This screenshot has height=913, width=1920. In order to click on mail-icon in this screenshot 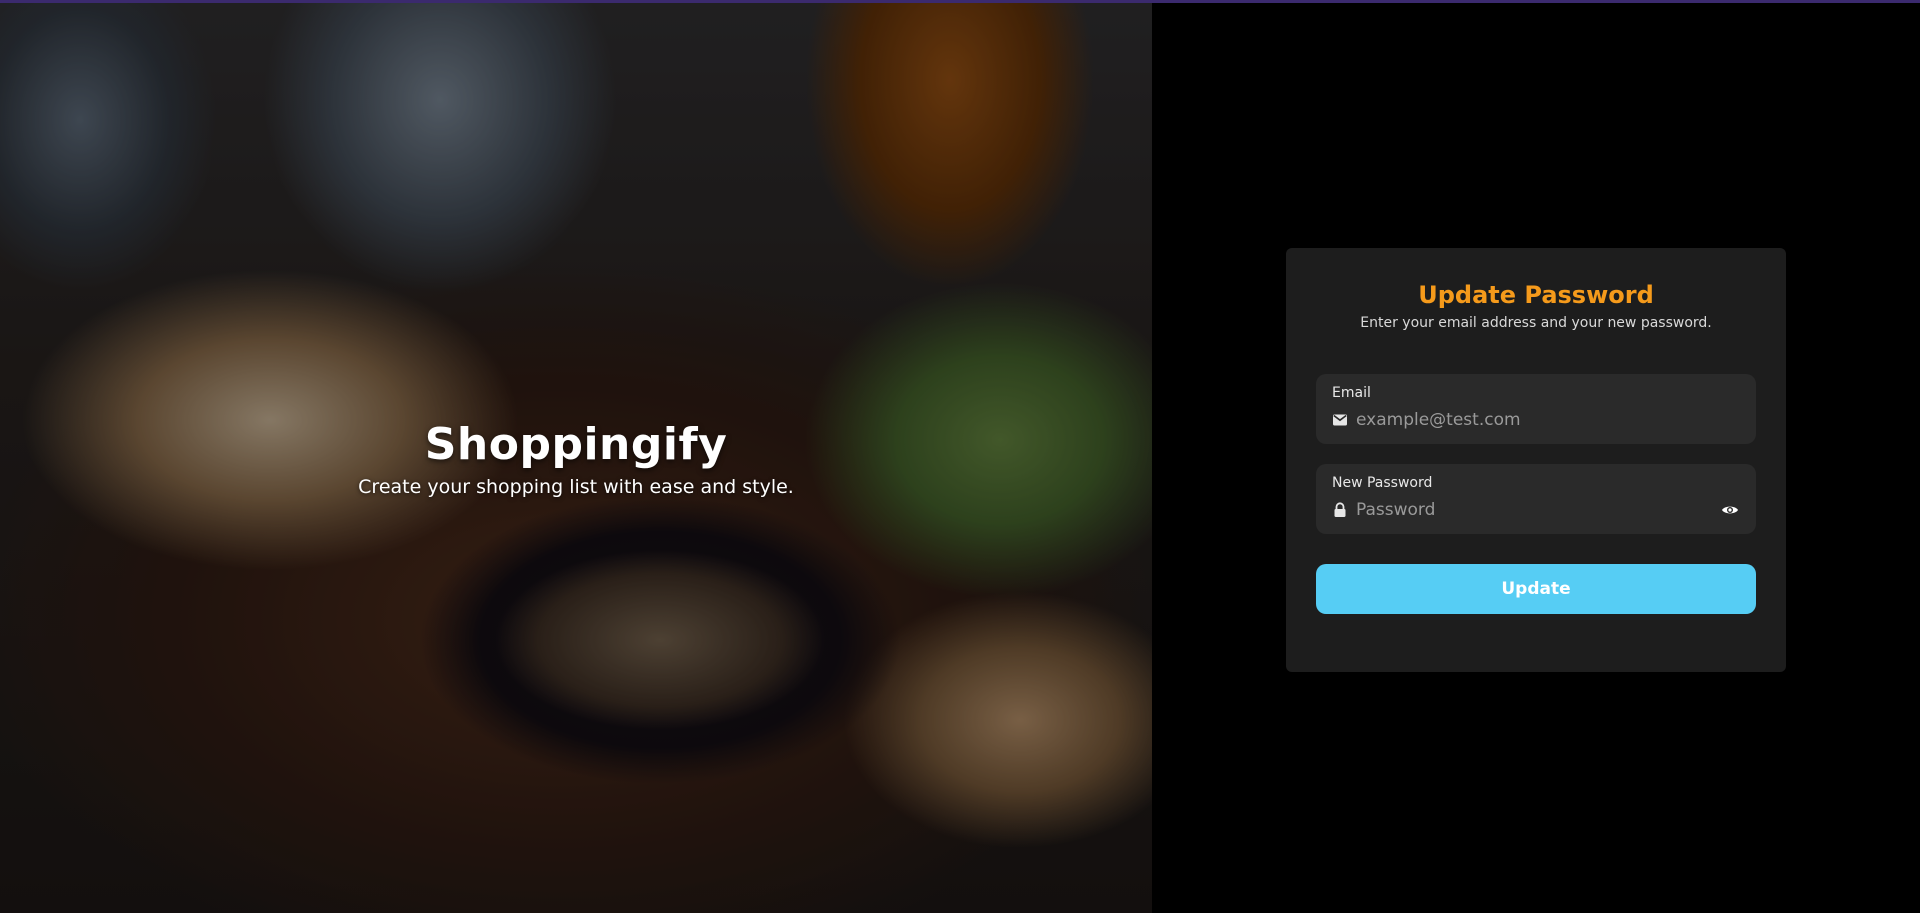, I will do `click(1340, 420)`.